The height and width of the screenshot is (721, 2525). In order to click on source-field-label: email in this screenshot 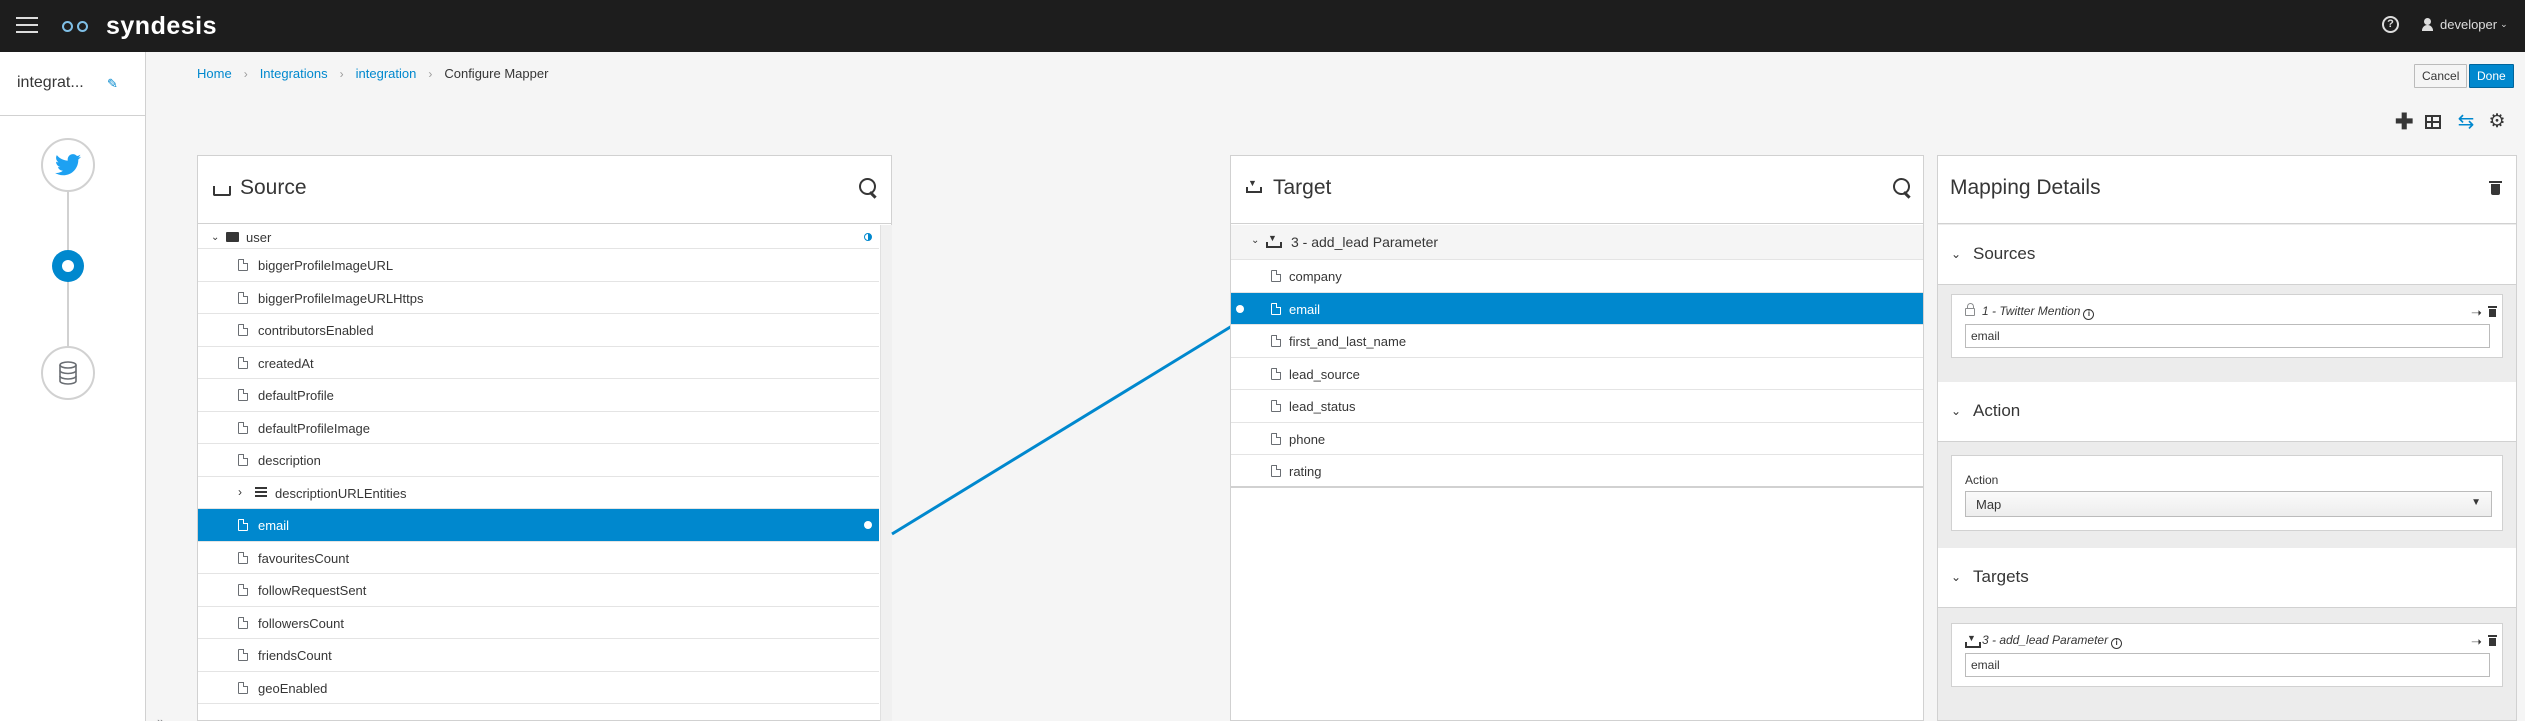, I will do `click(274, 525)`.